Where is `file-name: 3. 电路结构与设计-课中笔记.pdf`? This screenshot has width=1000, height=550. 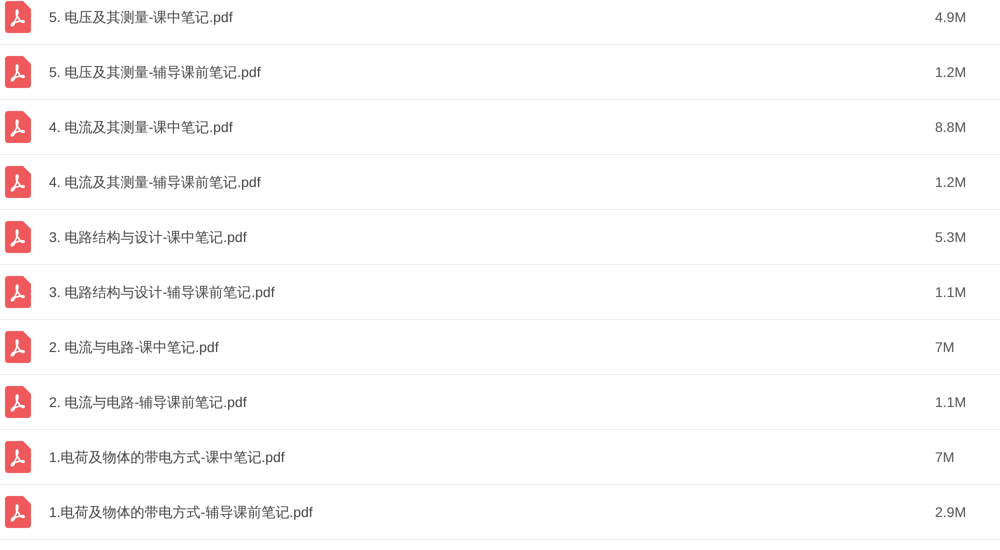
file-name: 3. 电路结构与设计-课中笔记.pdf is located at coordinates (148, 237).